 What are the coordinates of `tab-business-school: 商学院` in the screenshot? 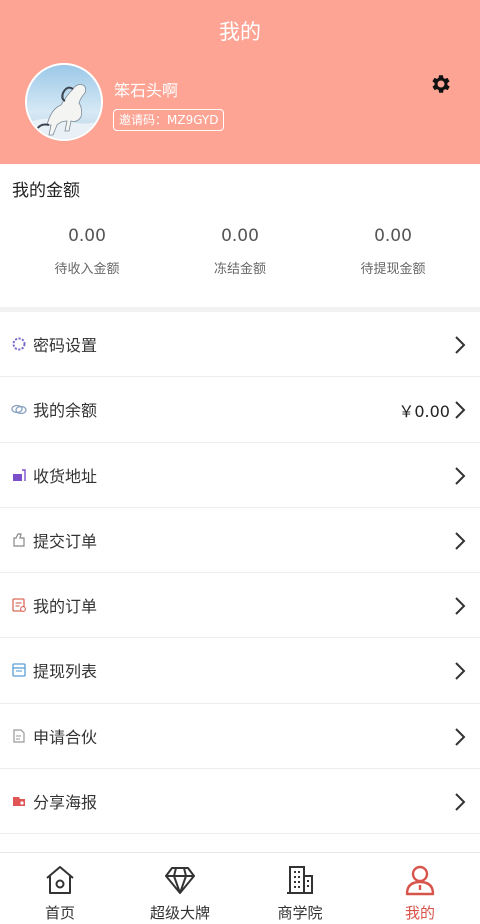 It's located at (300, 888).